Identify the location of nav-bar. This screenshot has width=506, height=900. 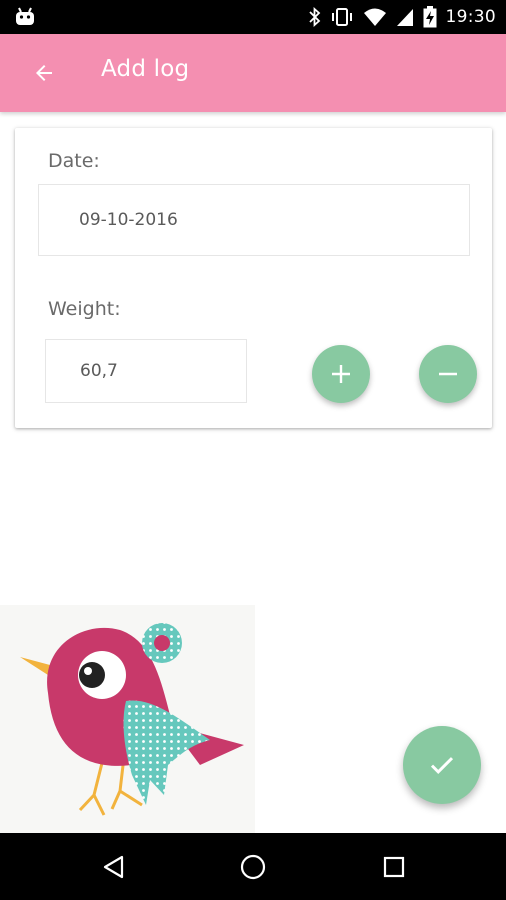
(253, 866).